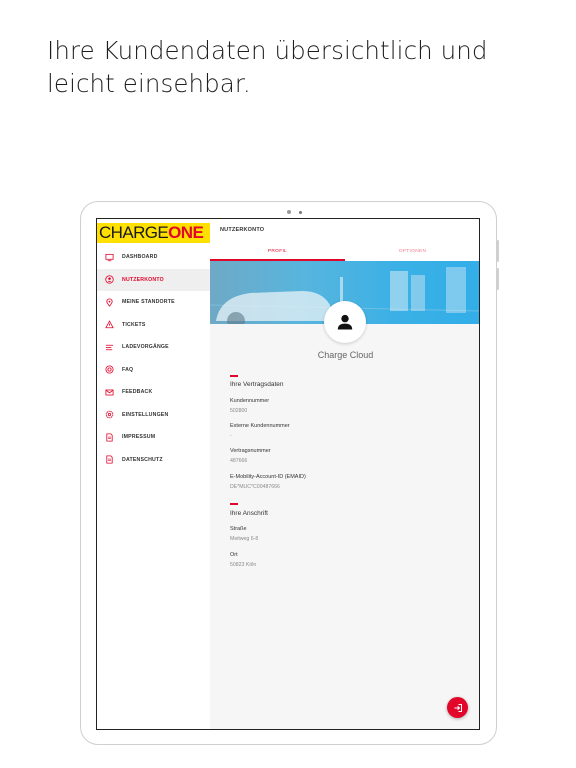 This screenshot has height=768, width=576. Describe the element at coordinates (109, 302) in the screenshot. I see `map-pin-icon` at that location.